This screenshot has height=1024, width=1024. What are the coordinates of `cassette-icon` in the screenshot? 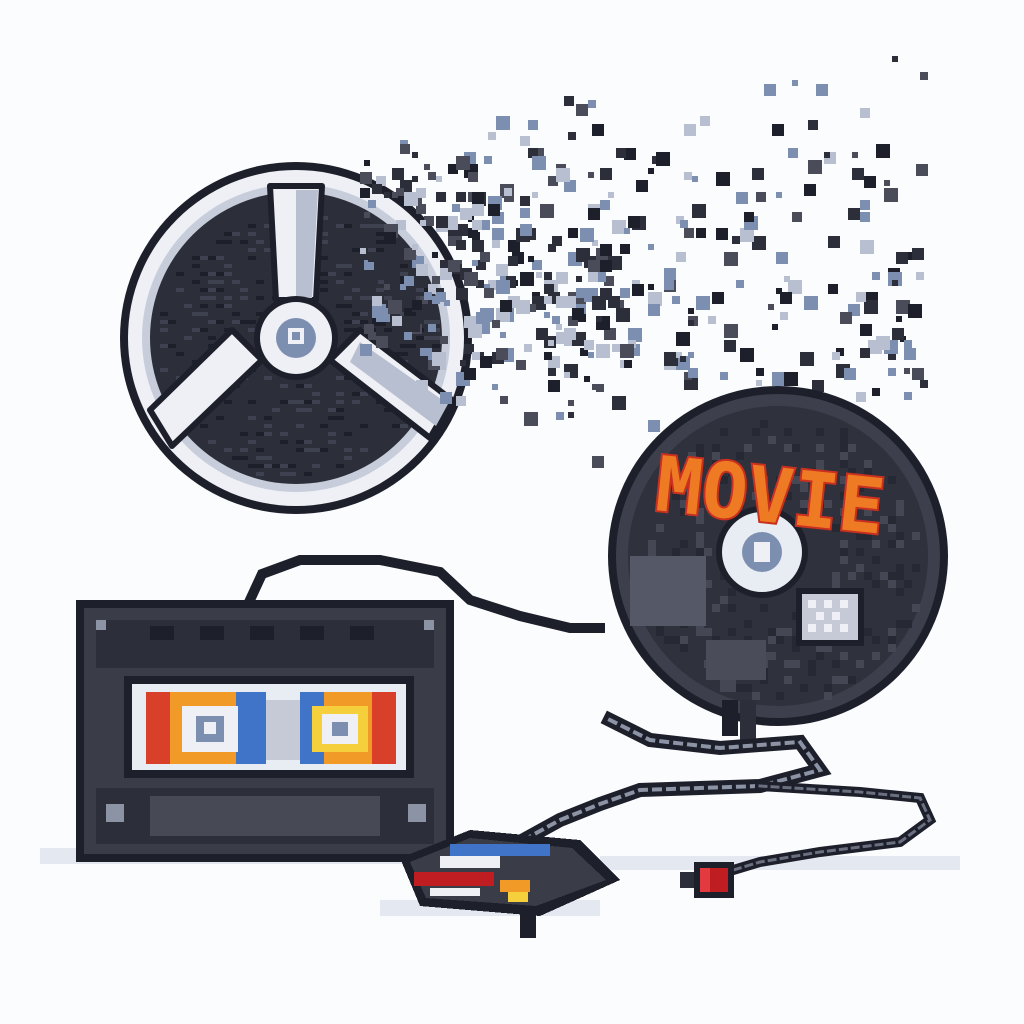 It's located at (265, 731).